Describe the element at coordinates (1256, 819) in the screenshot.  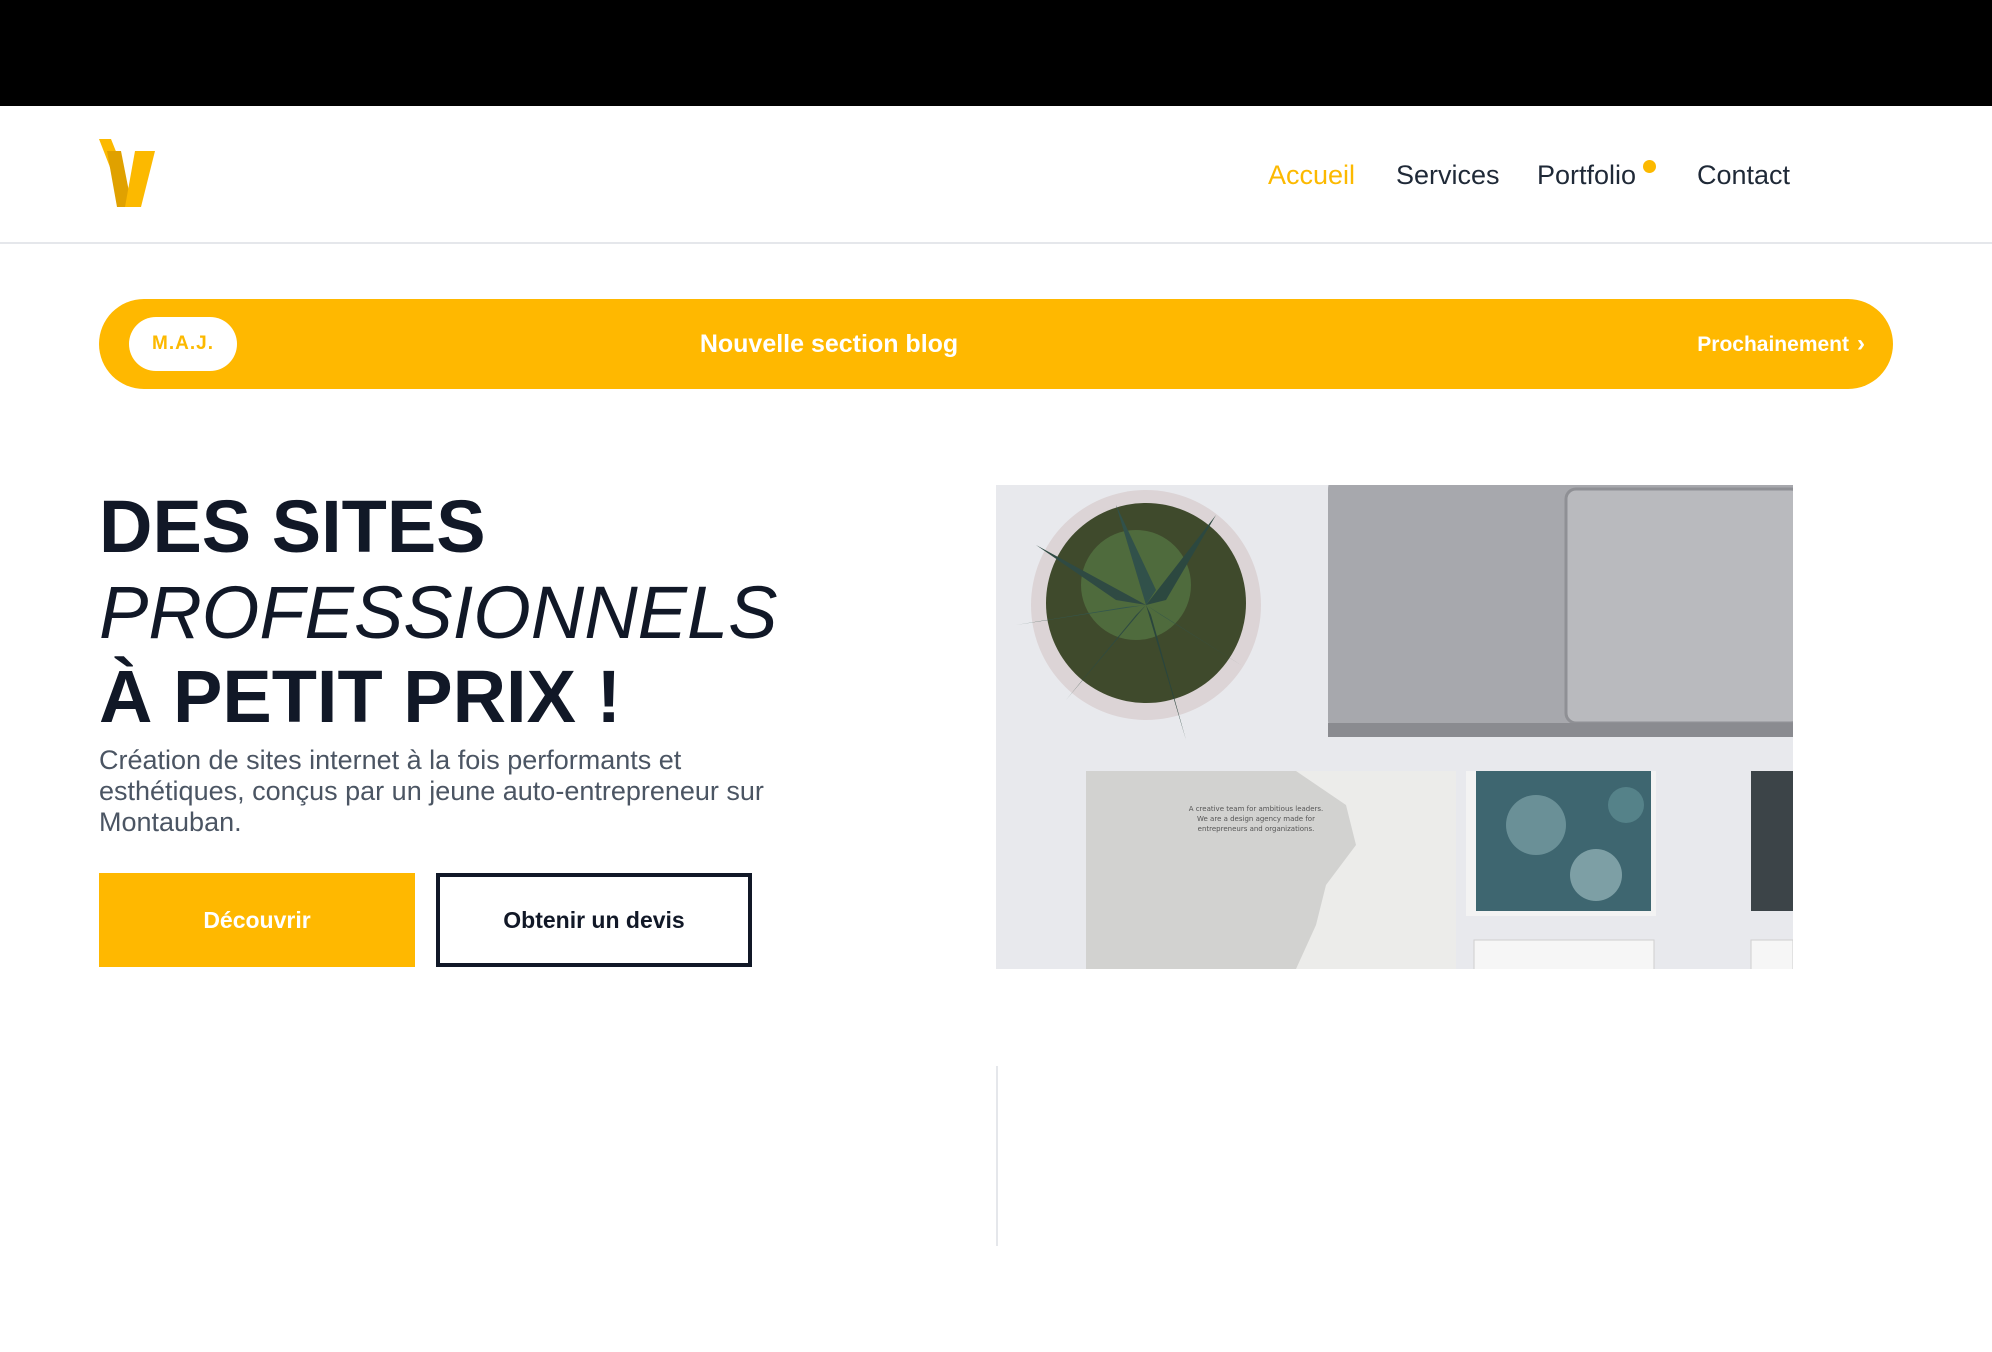
I see `svg-text:We are a design agency made fo: We are a design agency made for` at that location.